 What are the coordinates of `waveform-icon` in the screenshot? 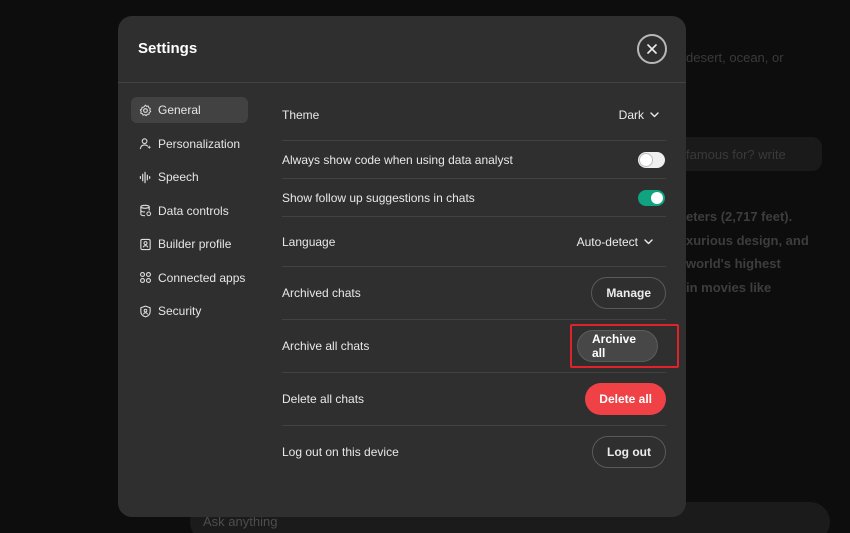 It's located at (145, 177).